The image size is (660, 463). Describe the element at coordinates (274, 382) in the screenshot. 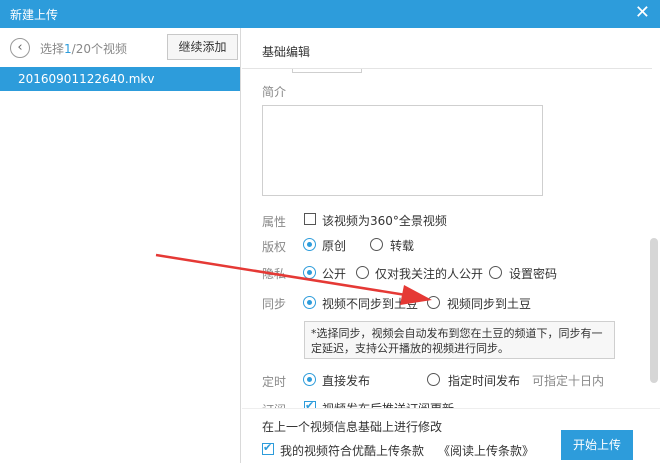

I see `timing-label: 定时` at that location.